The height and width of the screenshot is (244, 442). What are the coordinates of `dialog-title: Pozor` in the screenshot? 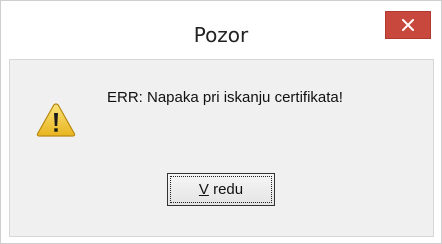 It's located at (221, 35).